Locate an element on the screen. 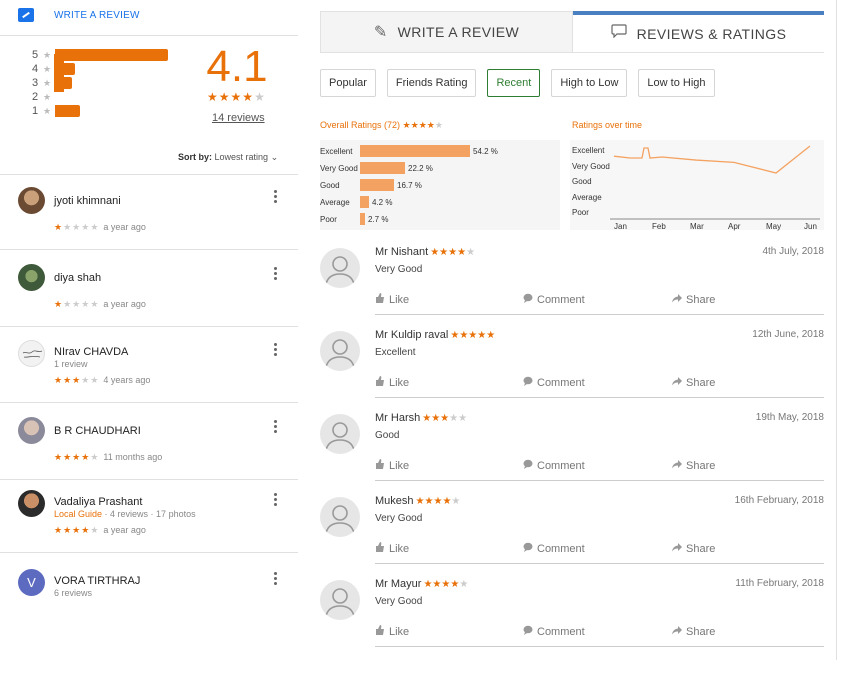 This screenshot has width=855, height=674. reviewer-name: VORA TIRTHRAJ is located at coordinates (97, 581).